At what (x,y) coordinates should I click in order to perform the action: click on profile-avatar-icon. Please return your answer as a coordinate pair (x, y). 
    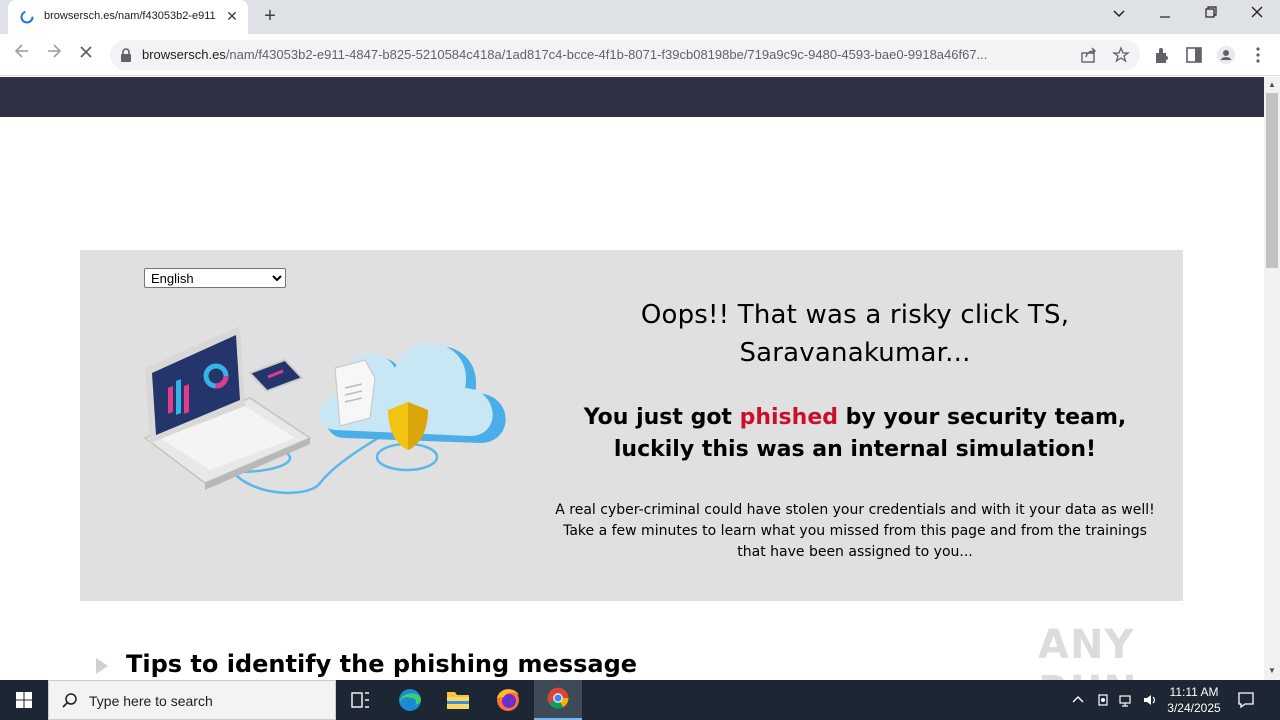
    Looking at the image, I should click on (1226, 55).